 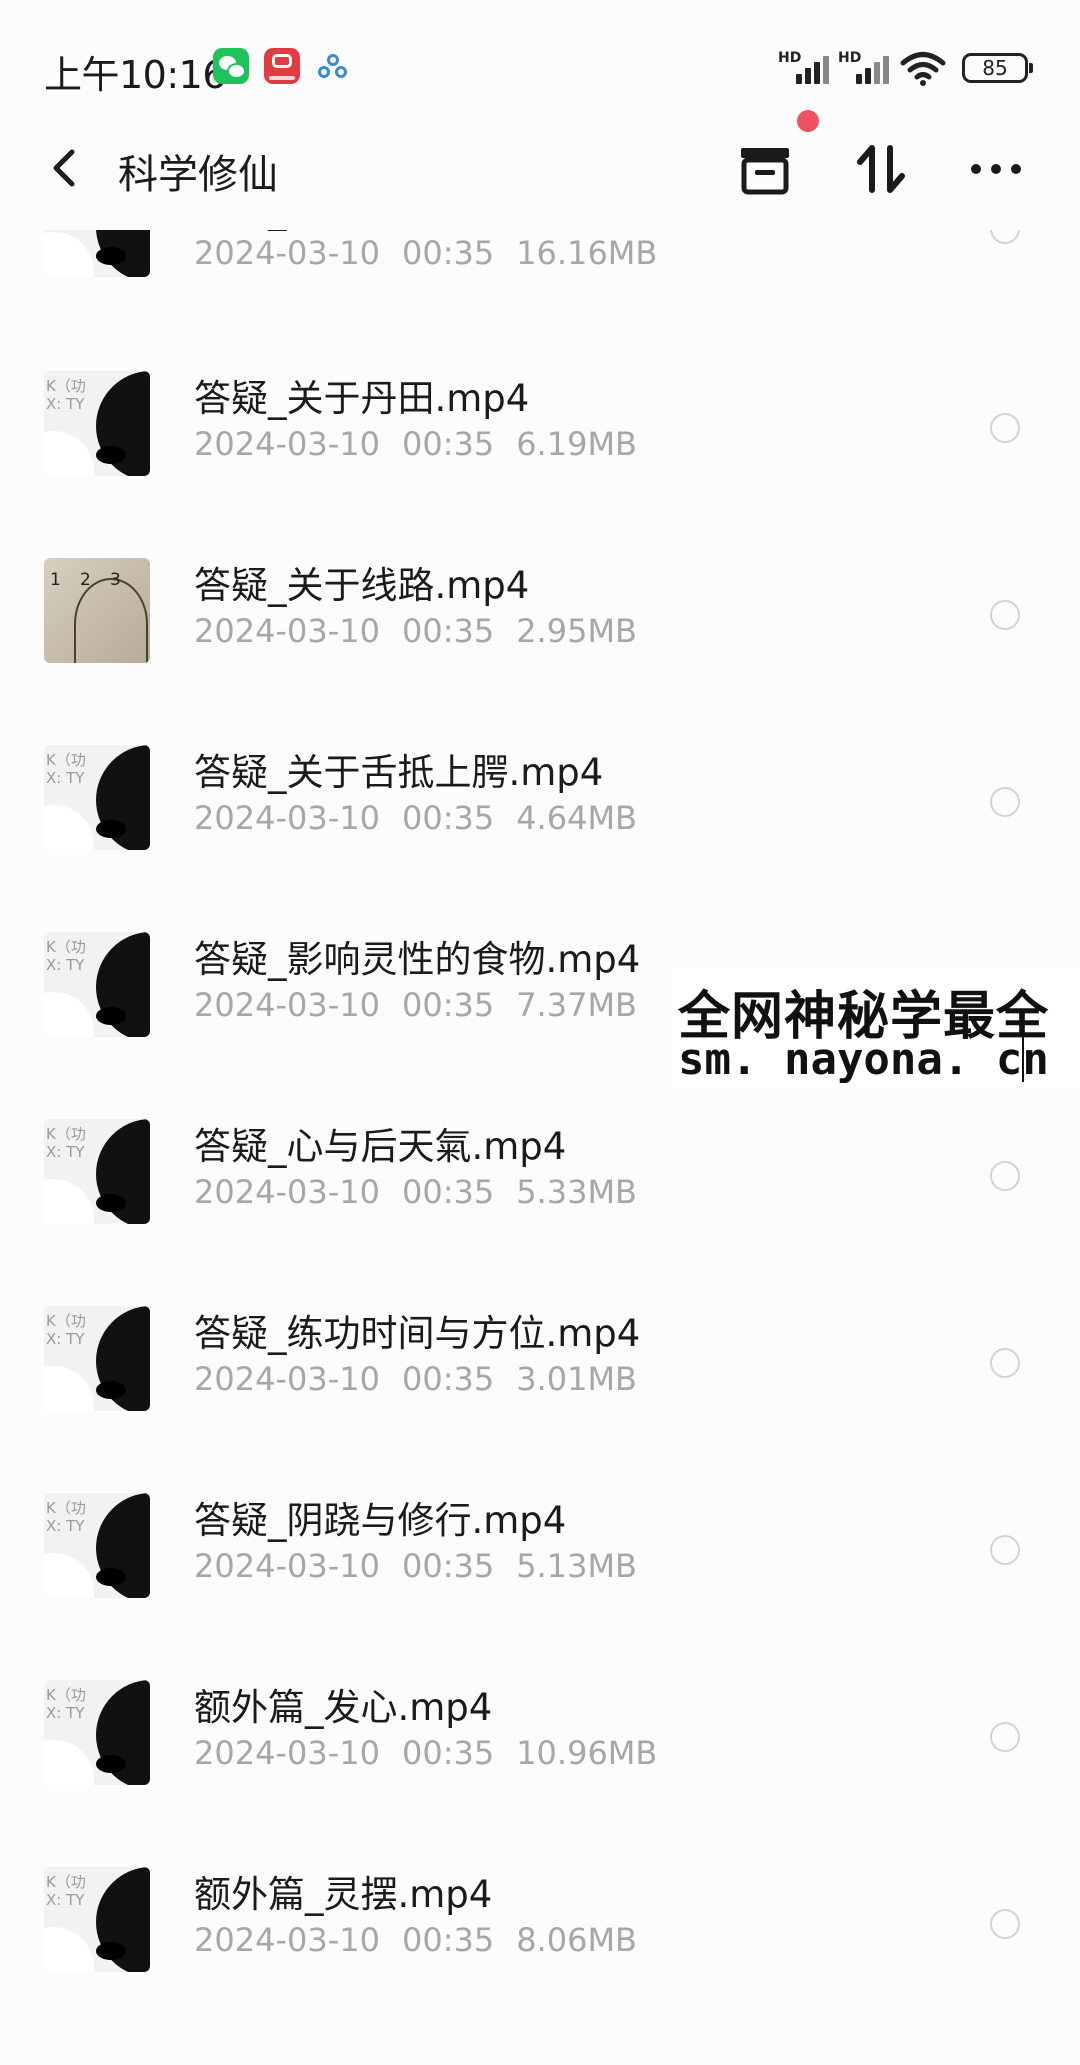 I want to click on file-meta: 2024-03-10 00:35 7.37MB, so click(x=426, y=1005).